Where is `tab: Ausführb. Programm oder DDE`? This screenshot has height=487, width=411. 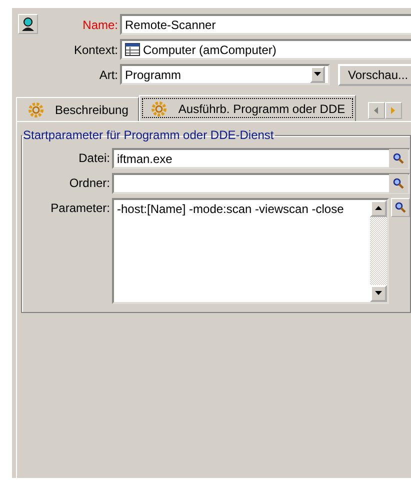
tab: Ausführb. Programm oder DDE is located at coordinates (247, 108).